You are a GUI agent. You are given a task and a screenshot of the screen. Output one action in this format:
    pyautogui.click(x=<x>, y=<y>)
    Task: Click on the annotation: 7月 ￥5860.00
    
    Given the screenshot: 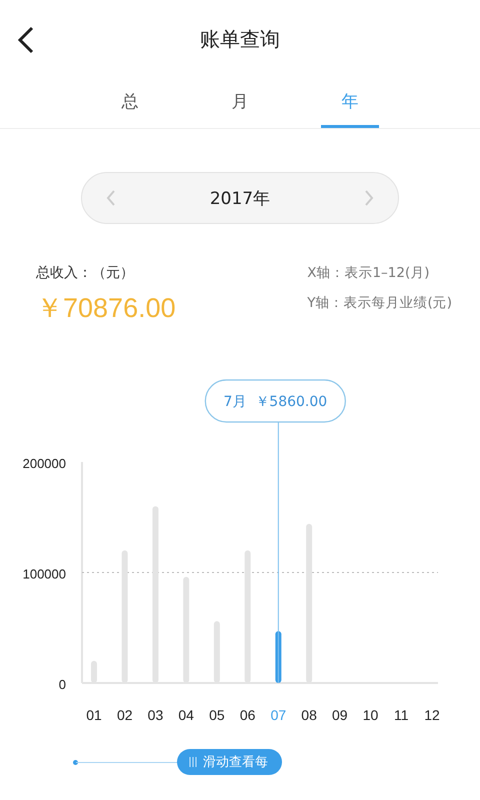 What is the action you would take?
    pyautogui.click(x=276, y=402)
    